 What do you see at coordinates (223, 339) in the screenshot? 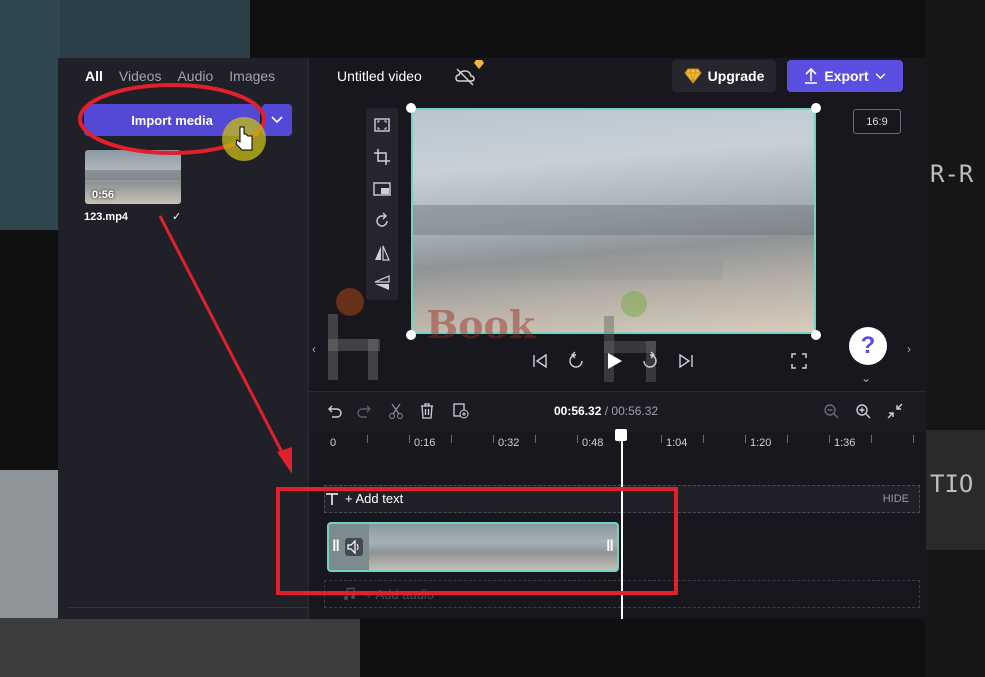
I see `annotation-arrow` at bounding box center [223, 339].